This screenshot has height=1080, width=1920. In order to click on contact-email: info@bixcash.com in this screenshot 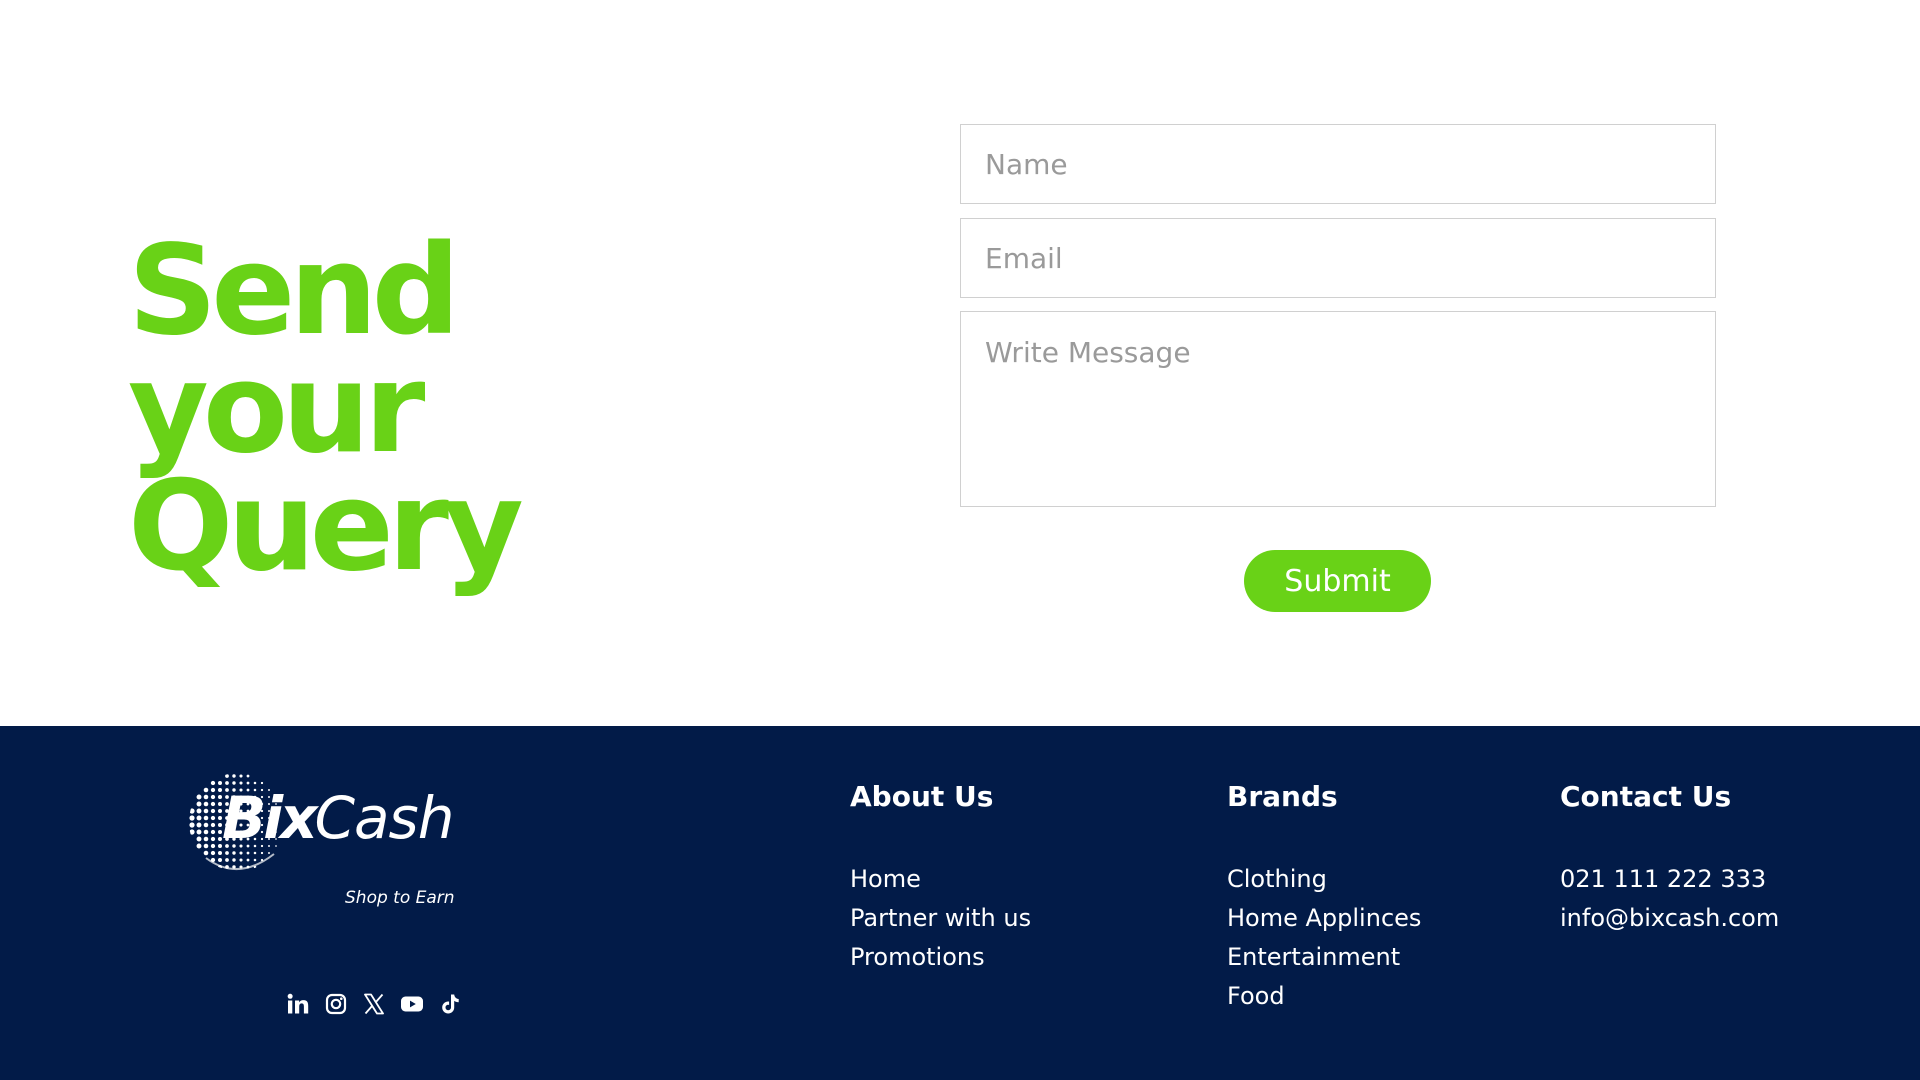, I will do `click(1669, 918)`.